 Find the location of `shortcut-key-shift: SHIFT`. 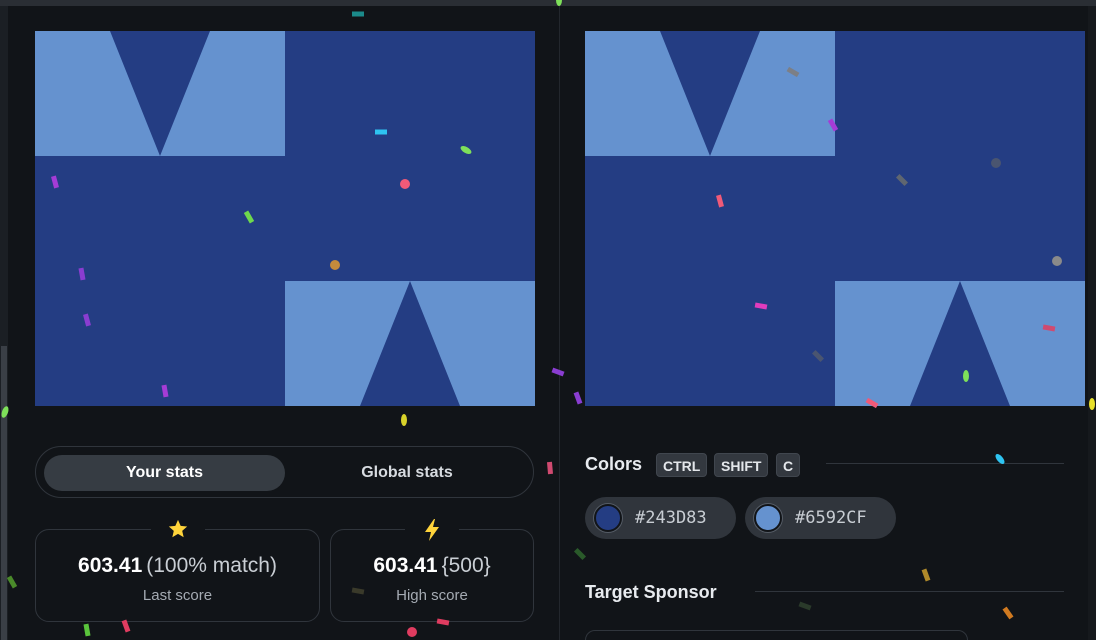

shortcut-key-shift: SHIFT is located at coordinates (741, 465).